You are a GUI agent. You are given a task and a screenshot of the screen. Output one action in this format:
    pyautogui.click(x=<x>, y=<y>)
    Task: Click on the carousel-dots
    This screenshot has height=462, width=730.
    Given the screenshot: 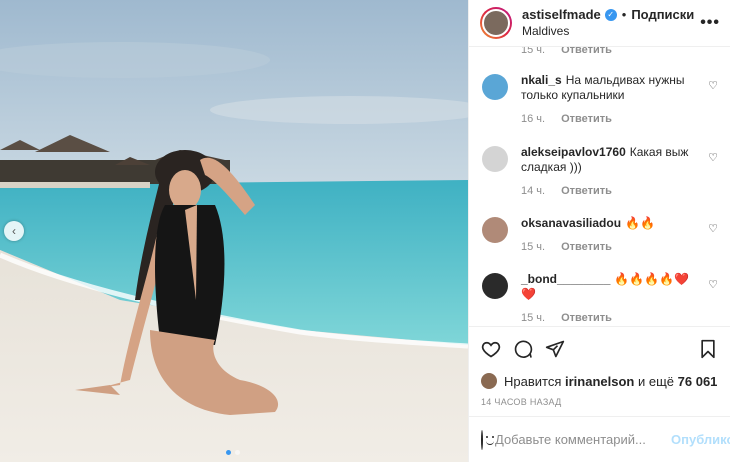 What is the action you would take?
    pyautogui.click(x=233, y=452)
    